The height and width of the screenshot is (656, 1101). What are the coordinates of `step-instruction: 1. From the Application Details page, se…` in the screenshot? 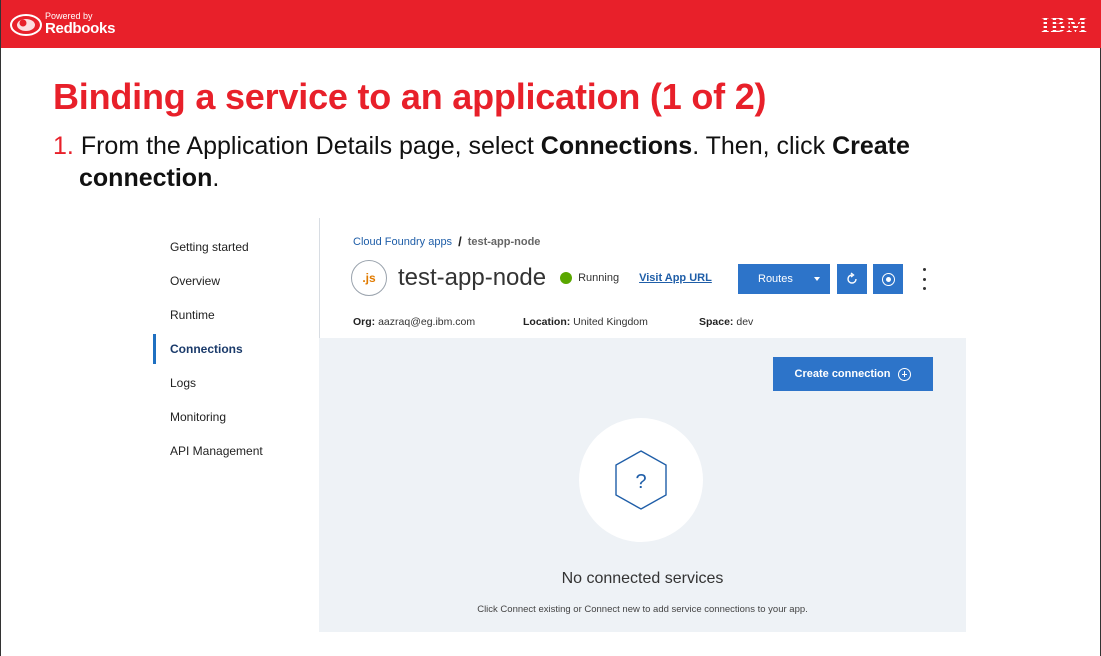 It's located at (568, 162).